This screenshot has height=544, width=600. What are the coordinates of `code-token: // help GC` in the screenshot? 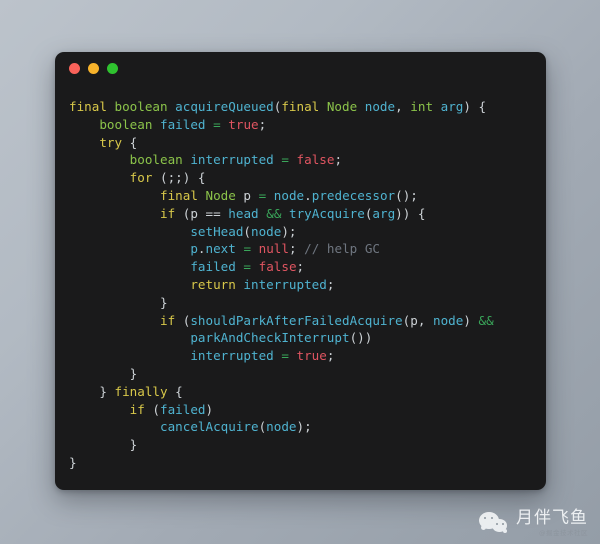 It's located at (342, 249).